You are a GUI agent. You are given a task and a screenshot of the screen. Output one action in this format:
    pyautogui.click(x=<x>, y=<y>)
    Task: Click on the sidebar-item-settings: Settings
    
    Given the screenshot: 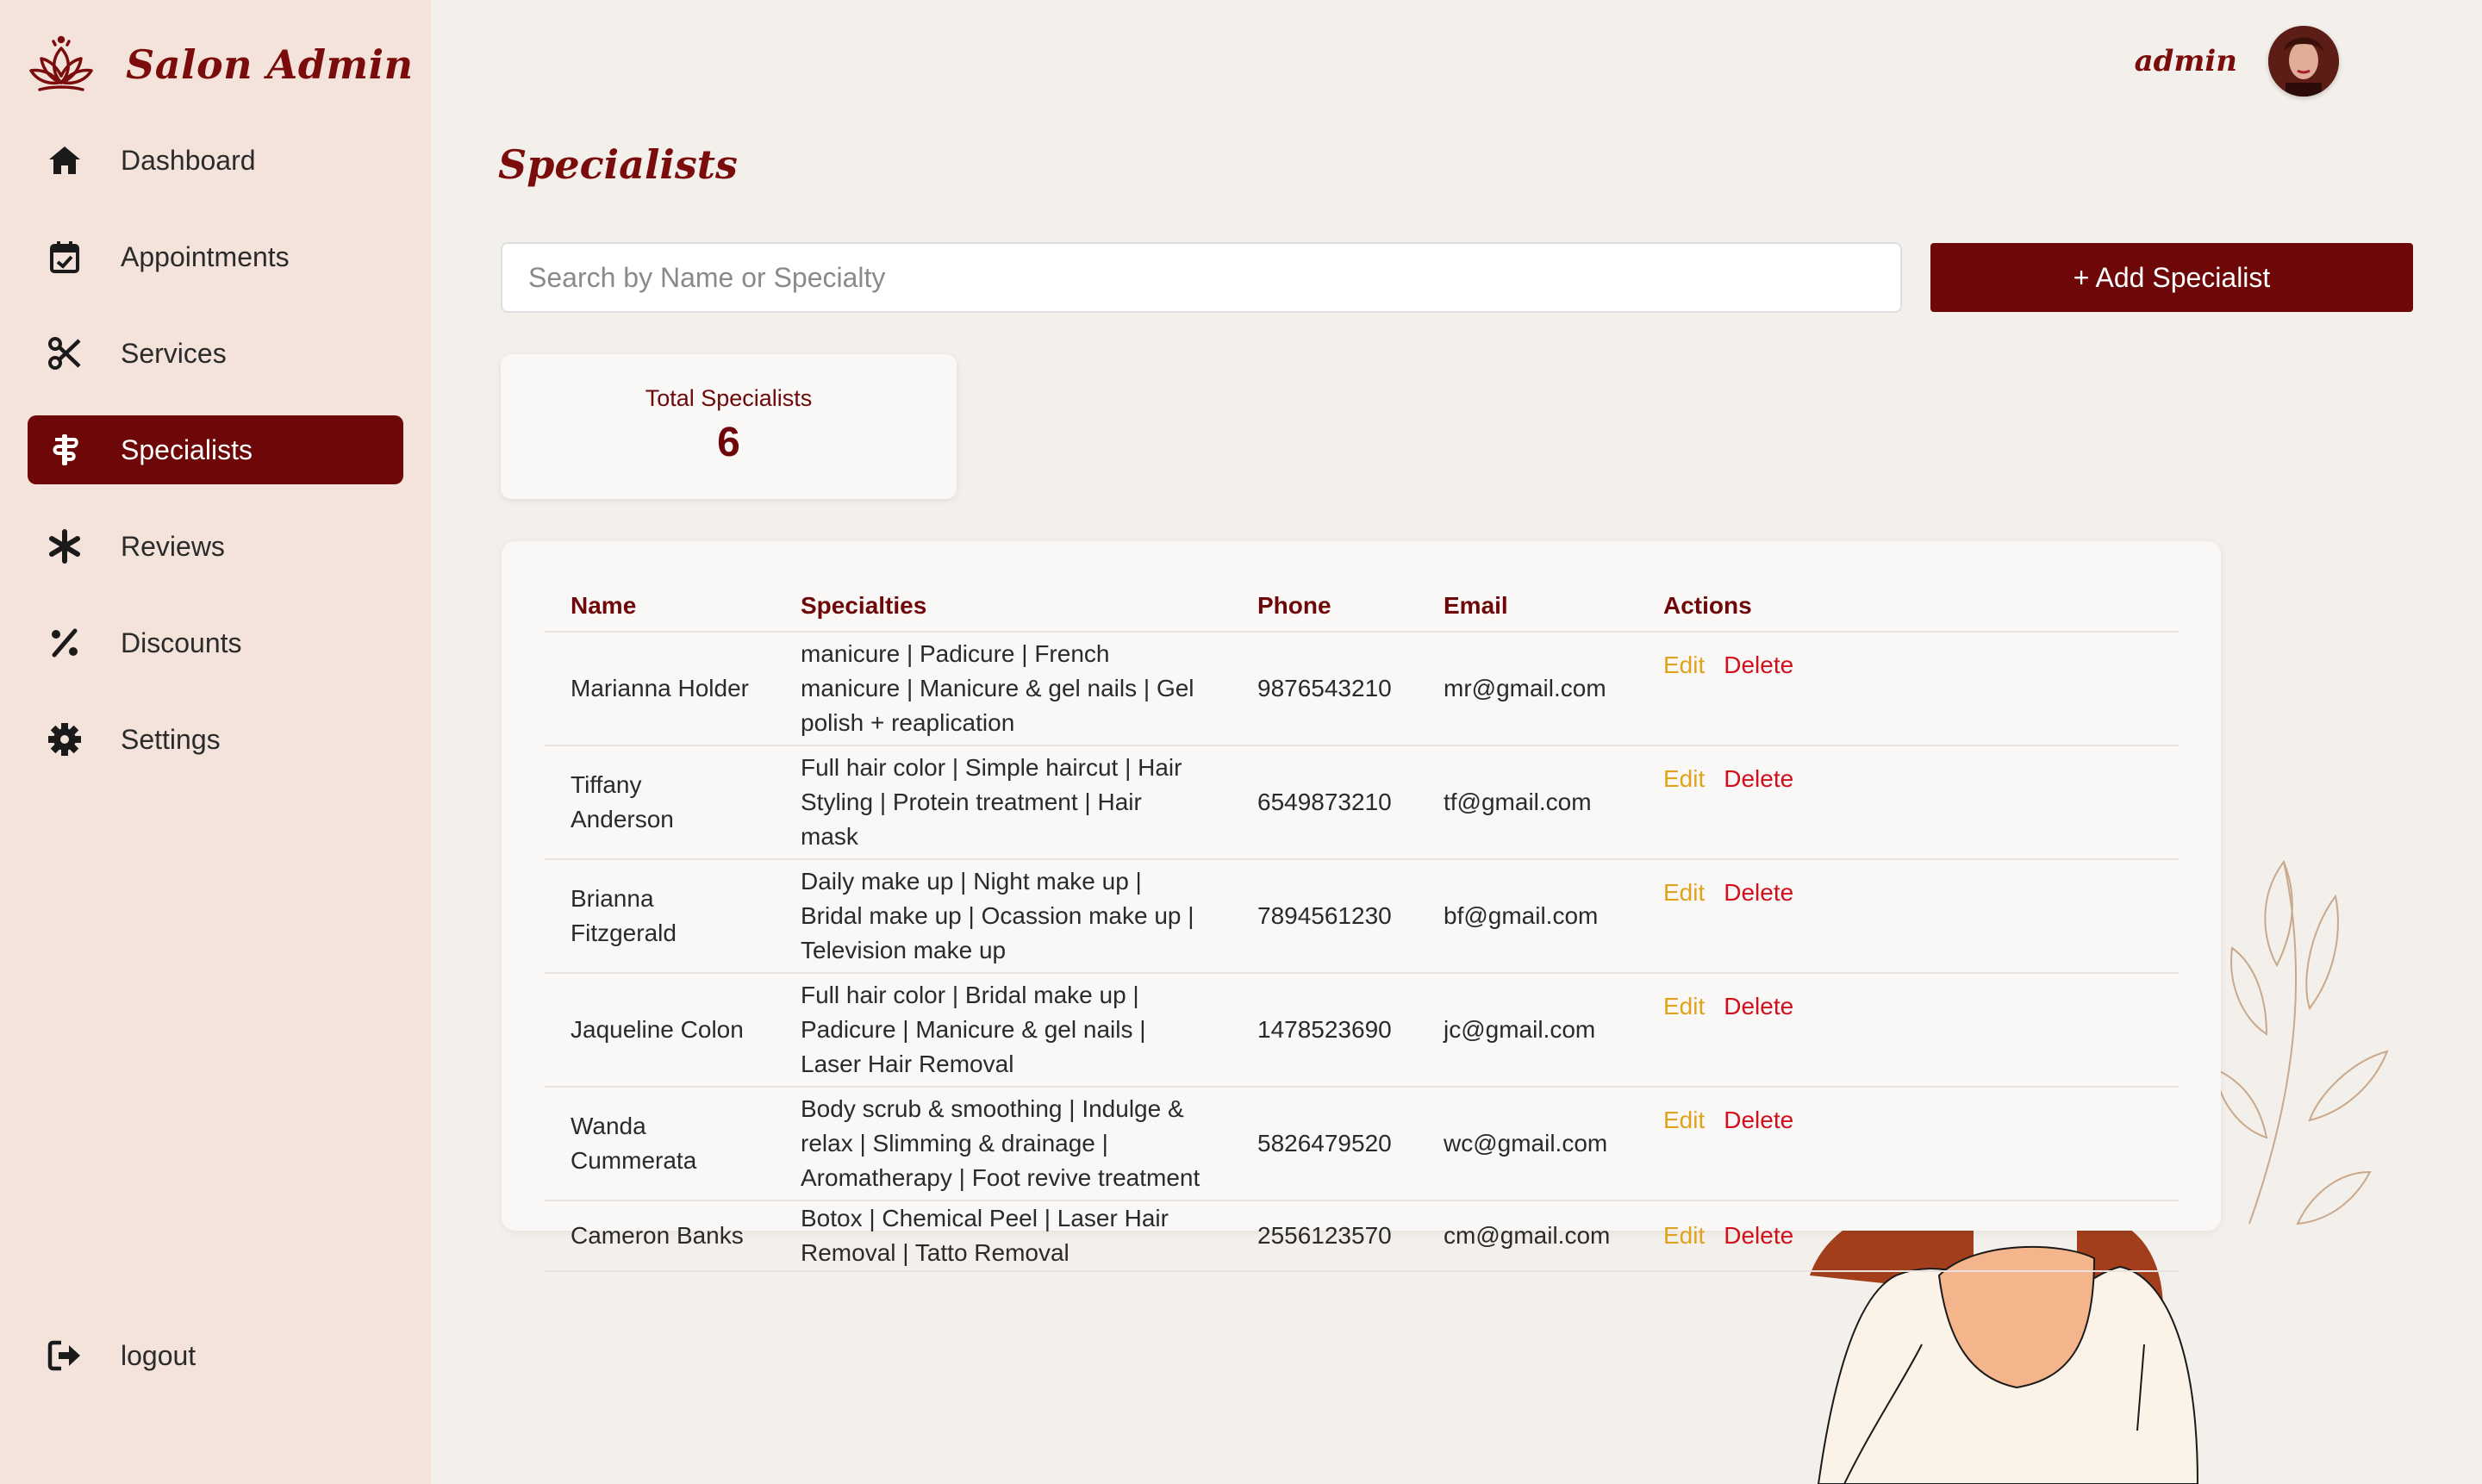 What is the action you would take?
    pyautogui.click(x=215, y=740)
    